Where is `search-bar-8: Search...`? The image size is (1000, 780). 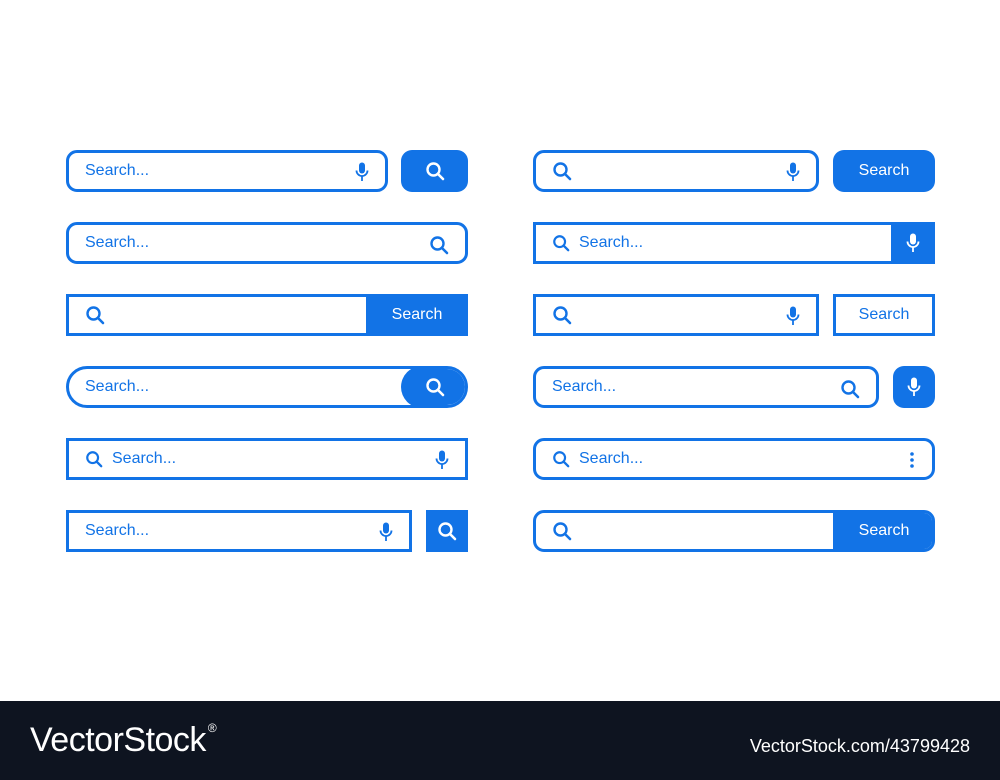
search-bar-8: Search... is located at coordinates (734, 243).